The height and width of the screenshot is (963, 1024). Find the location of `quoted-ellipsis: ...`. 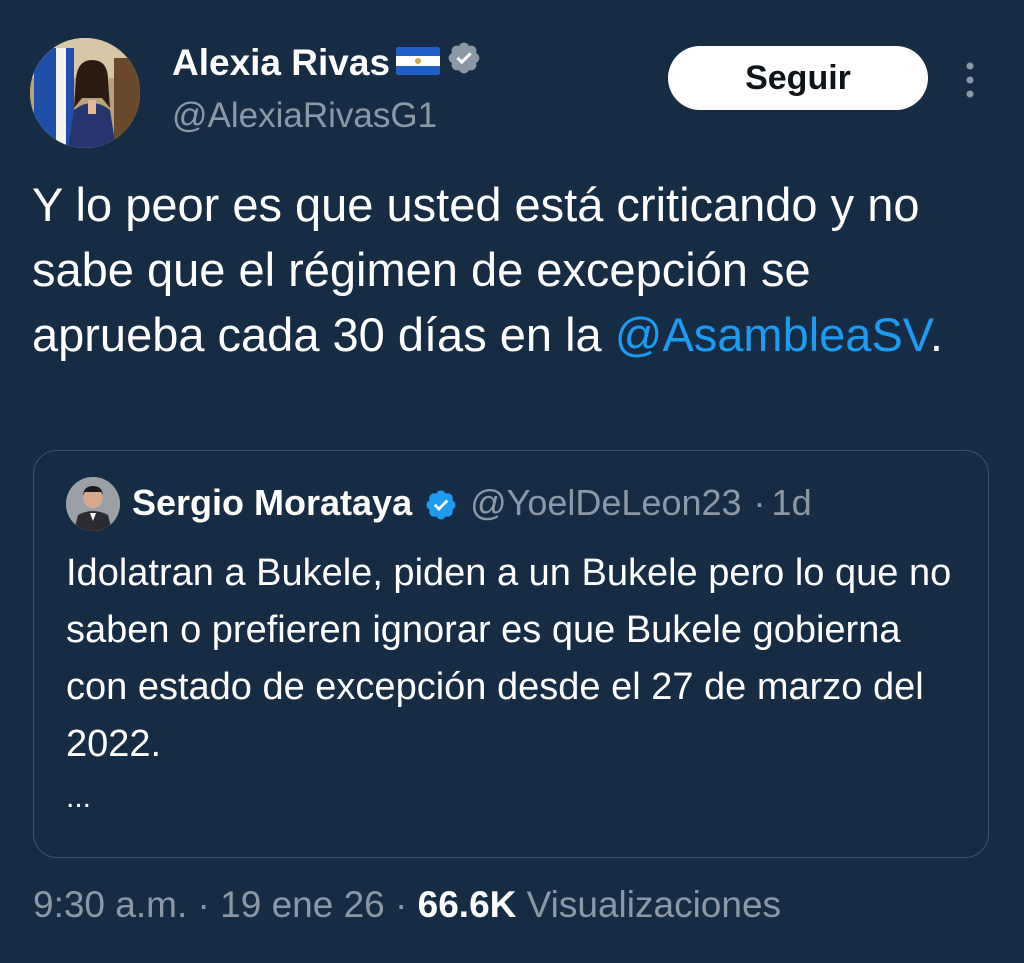

quoted-ellipsis: ... is located at coordinates (79, 797).